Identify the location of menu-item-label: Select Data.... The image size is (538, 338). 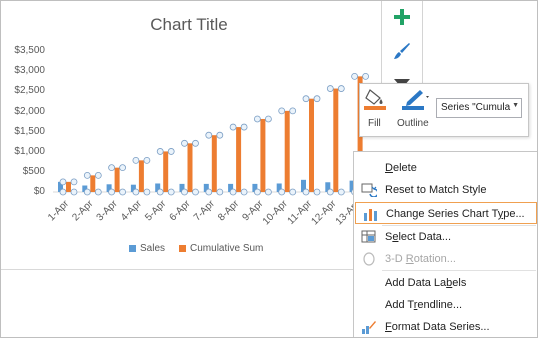
(418, 237).